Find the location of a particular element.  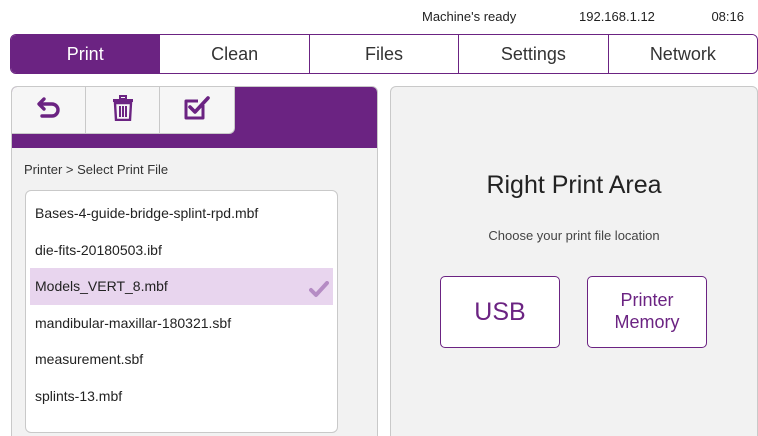

checkbox-icon is located at coordinates (197, 110).